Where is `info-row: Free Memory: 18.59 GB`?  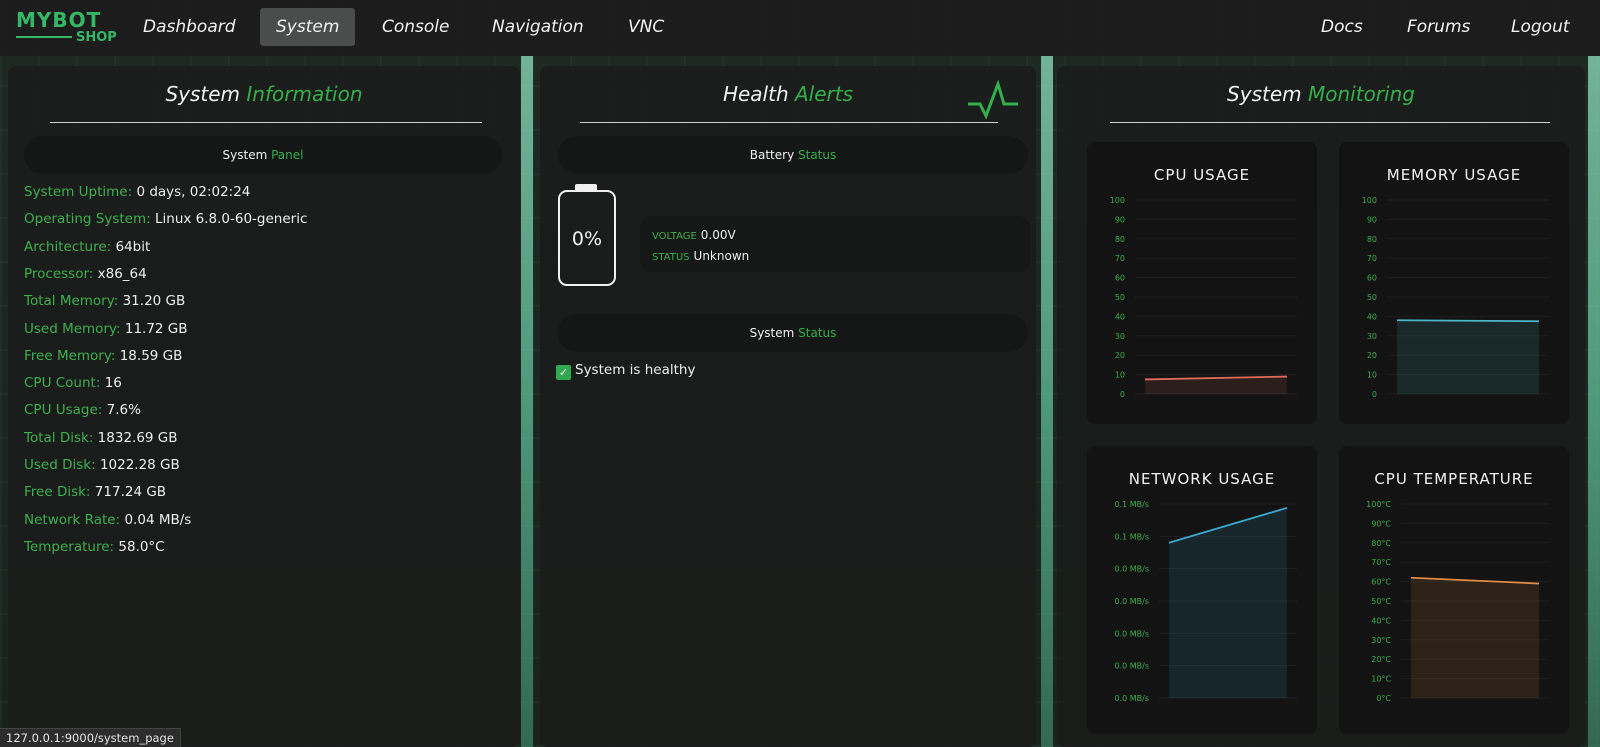 info-row: Free Memory: 18.59 GB is located at coordinates (103, 356).